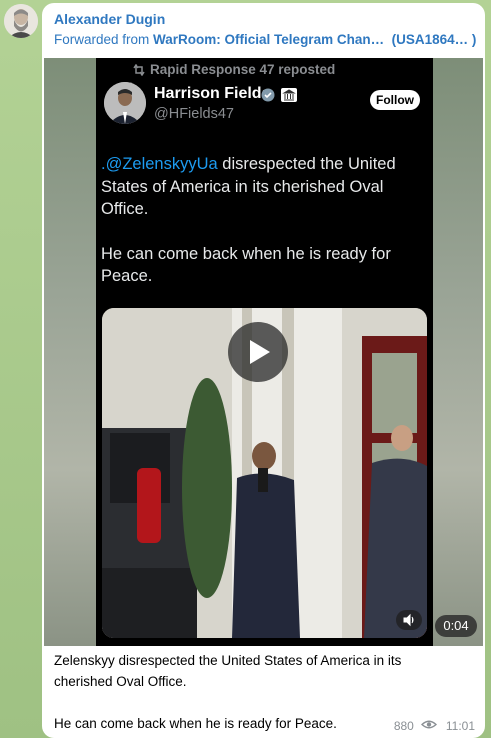  I want to click on media-blur-right, so click(457, 352).